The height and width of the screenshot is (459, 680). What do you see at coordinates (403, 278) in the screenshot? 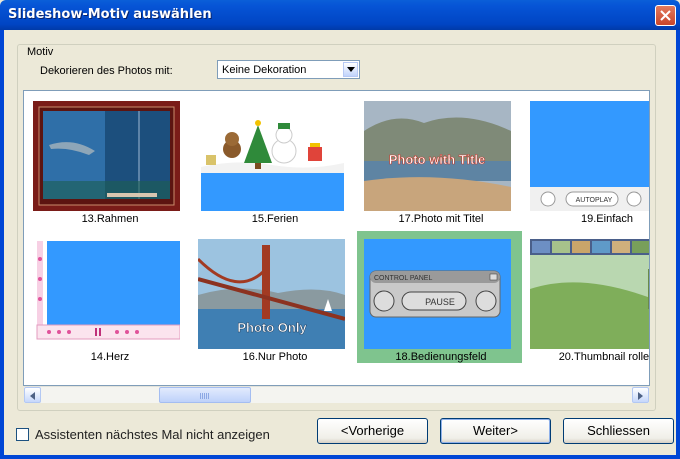
I see `control-panel-title: CONTROL PANEL` at bounding box center [403, 278].